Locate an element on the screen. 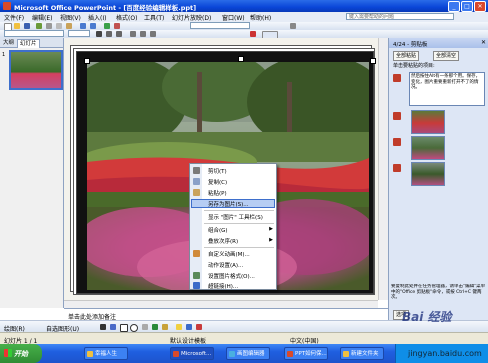 The height and width of the screenshot is (363, 488). menu-item-show-picture-toolbar: 显示 "图片" 工具栏(S) is located at coordinates (235, 217).